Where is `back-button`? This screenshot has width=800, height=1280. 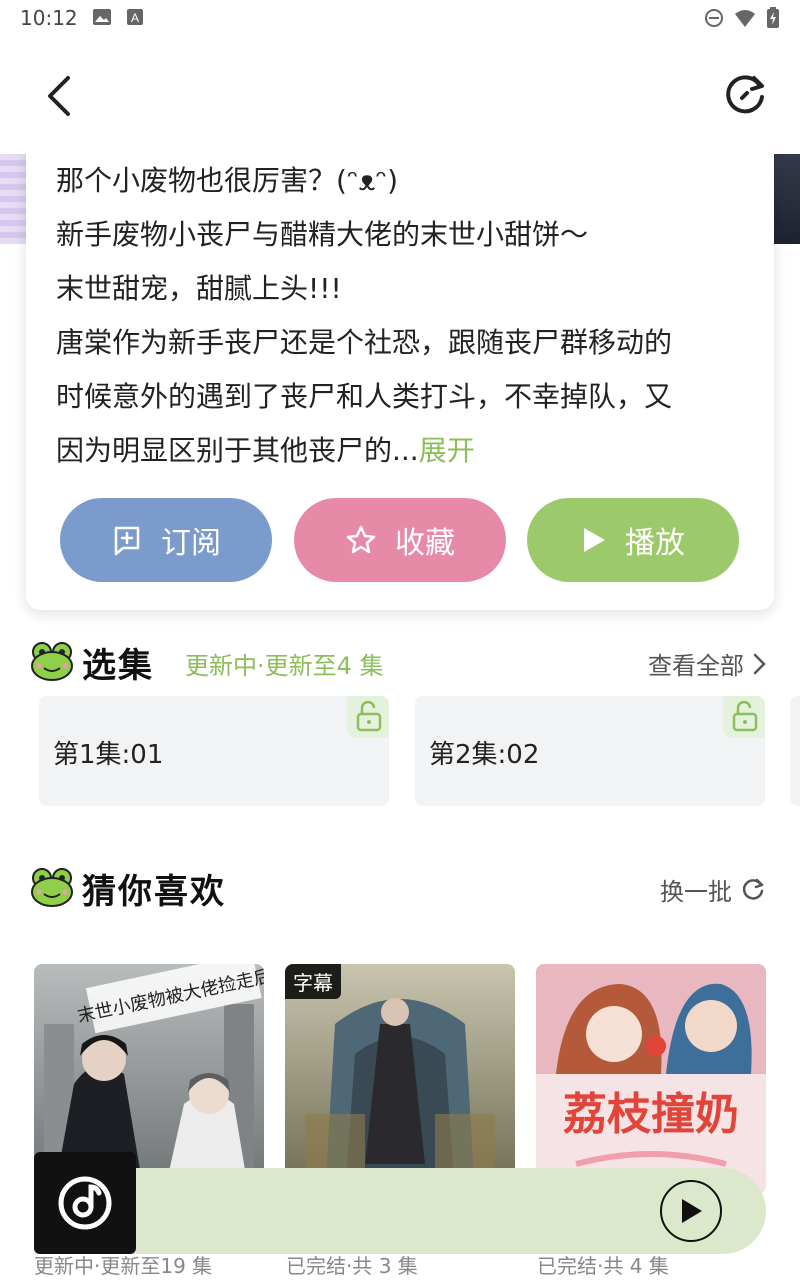 back-button is located at coordinates (60, 96).